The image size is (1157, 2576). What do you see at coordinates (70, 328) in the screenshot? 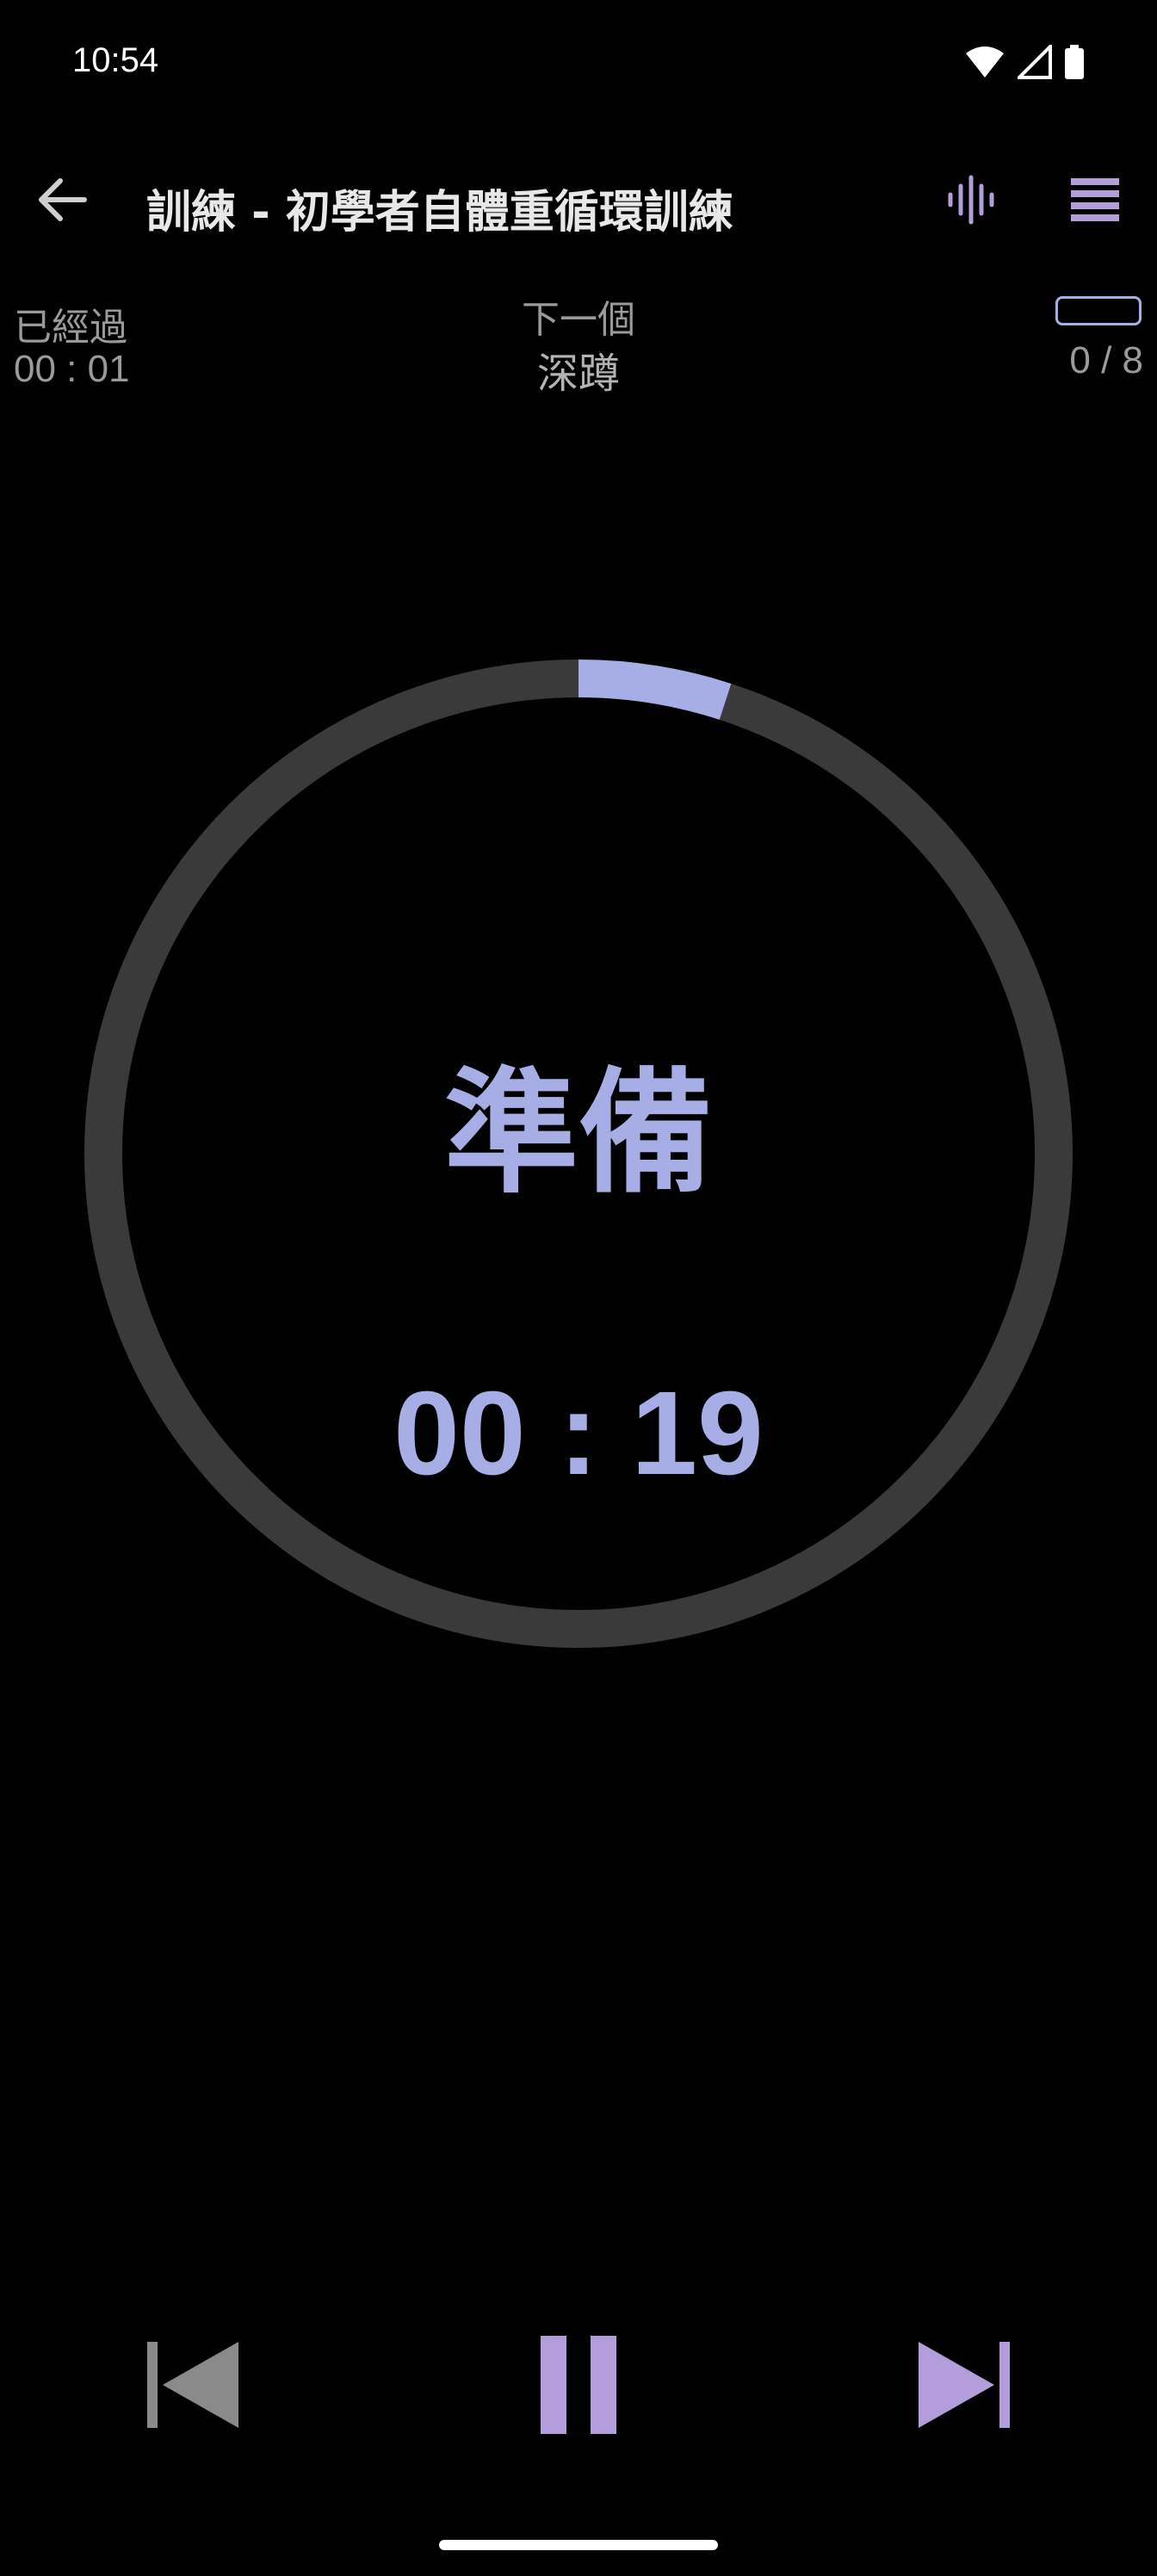
I see `elapsed-label: 已經過` at bounding box center [70, 328].